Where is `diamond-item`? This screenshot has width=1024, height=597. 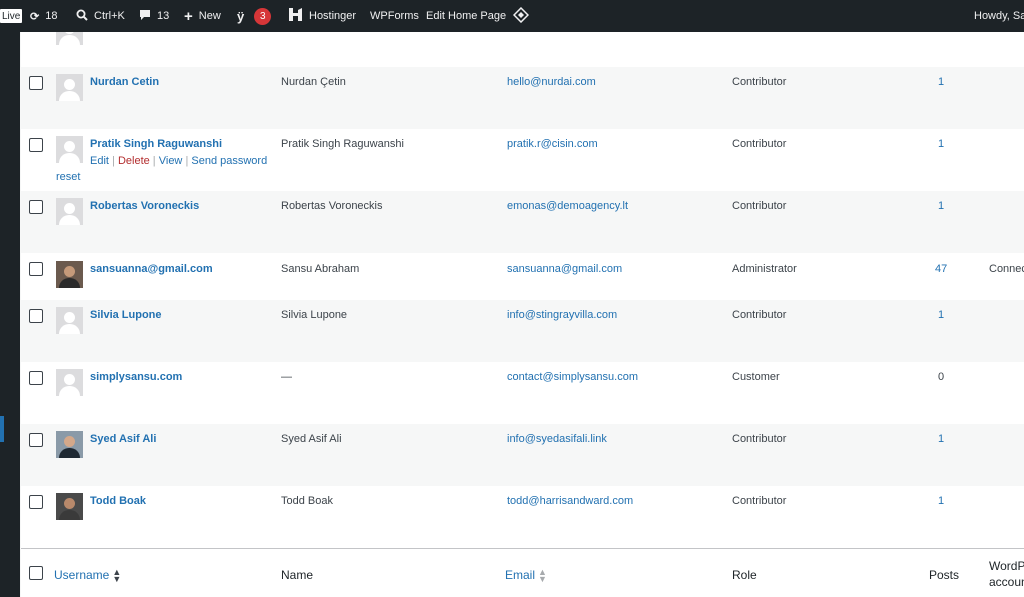 diamond-item is located at coordinates (521, 16).